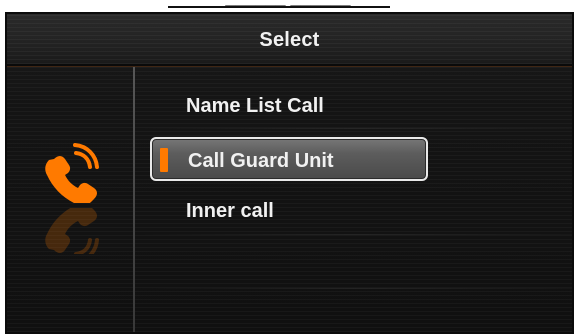 The width and height of the screenshot is (576, 334). I want to click on menu-item-label: Inner call, so click(230, 211).